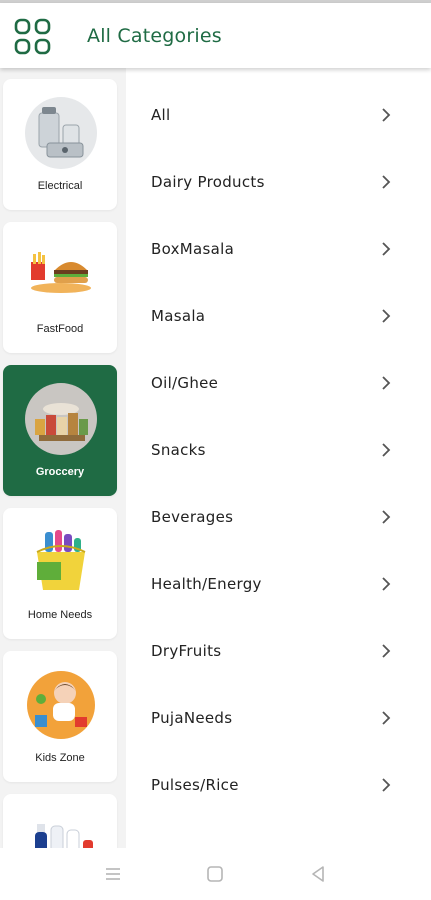 This screenshot has height=900, width=431. What do you see at coordinates (161, 114) in the screenshot?
I see `subcategory-label: All` at bounding box center [161, 114].